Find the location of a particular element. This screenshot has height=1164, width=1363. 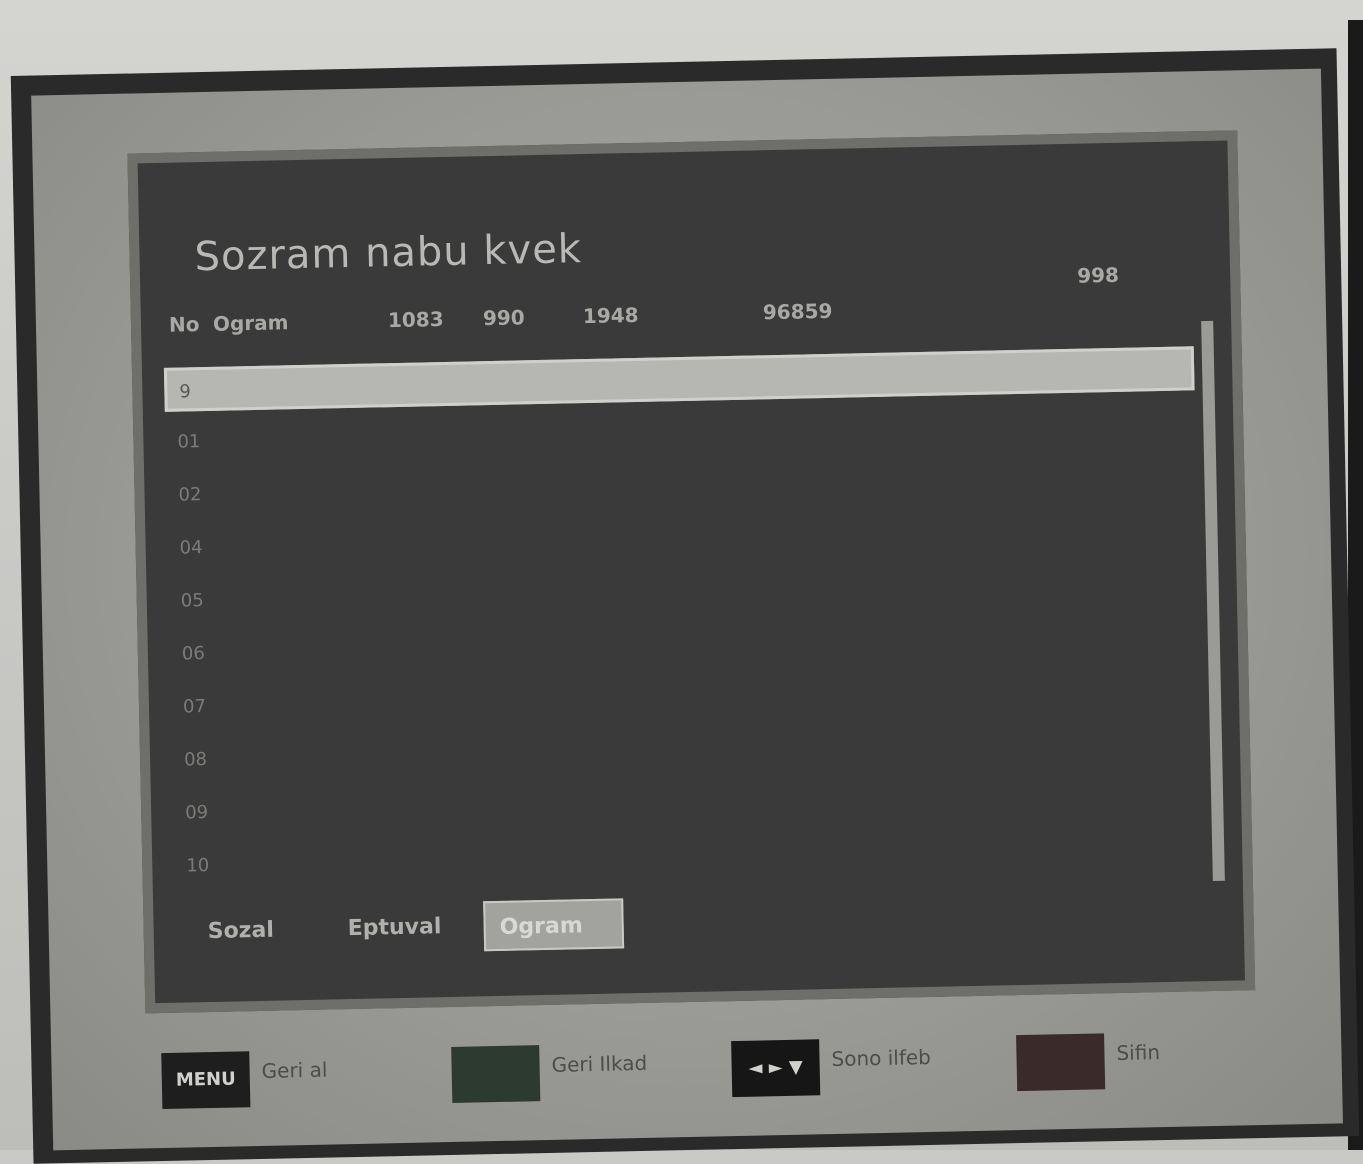

header-col-2: 990 is located at coordinates (503, 318).